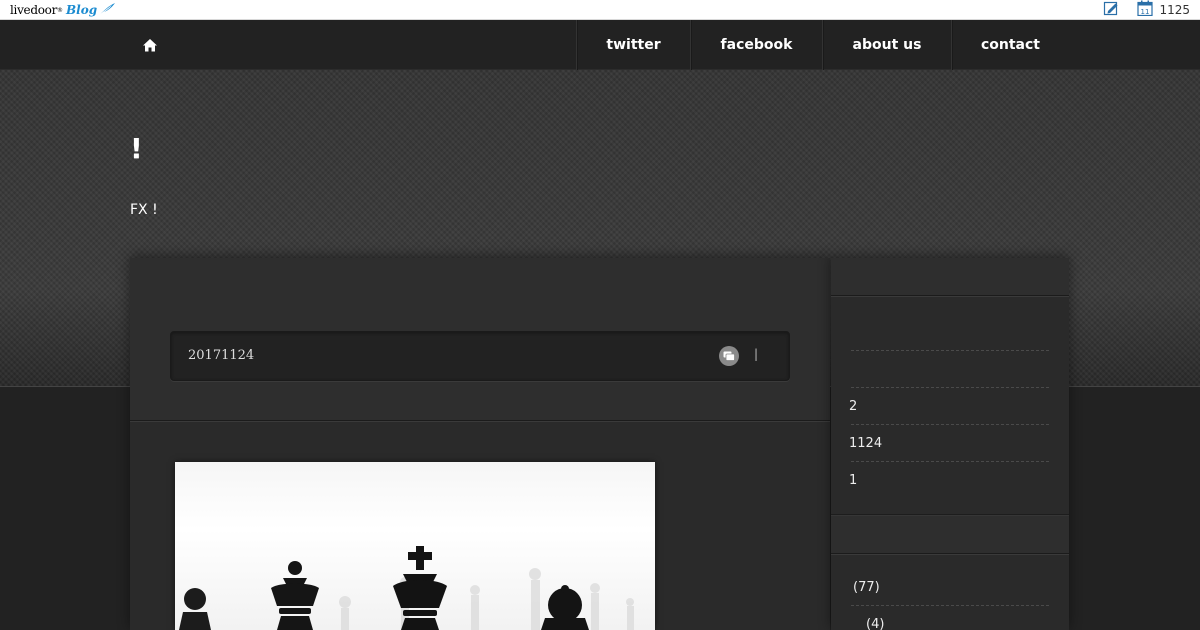  I want to click on logo-trademark: ®, so click(60, 10).